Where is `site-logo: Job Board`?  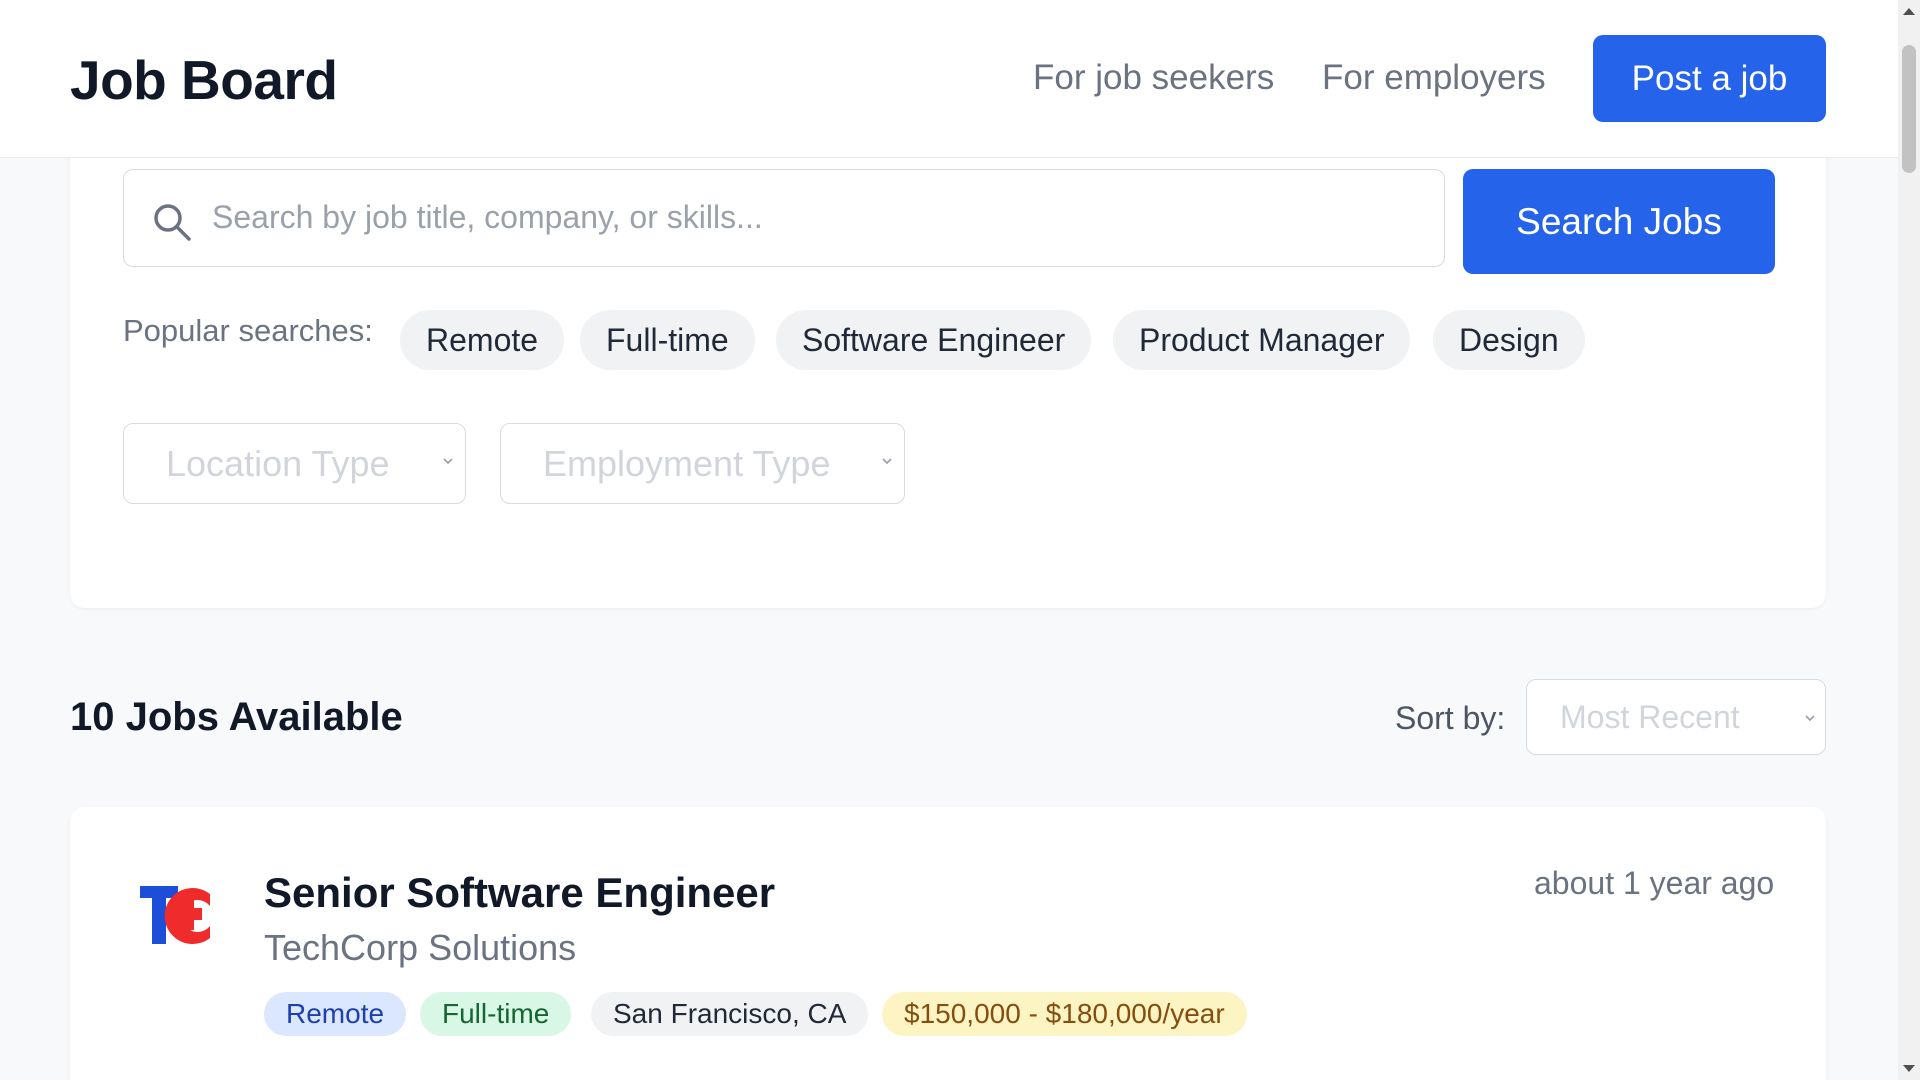
site-logo: Job Board is located at coordinates (204, 80).